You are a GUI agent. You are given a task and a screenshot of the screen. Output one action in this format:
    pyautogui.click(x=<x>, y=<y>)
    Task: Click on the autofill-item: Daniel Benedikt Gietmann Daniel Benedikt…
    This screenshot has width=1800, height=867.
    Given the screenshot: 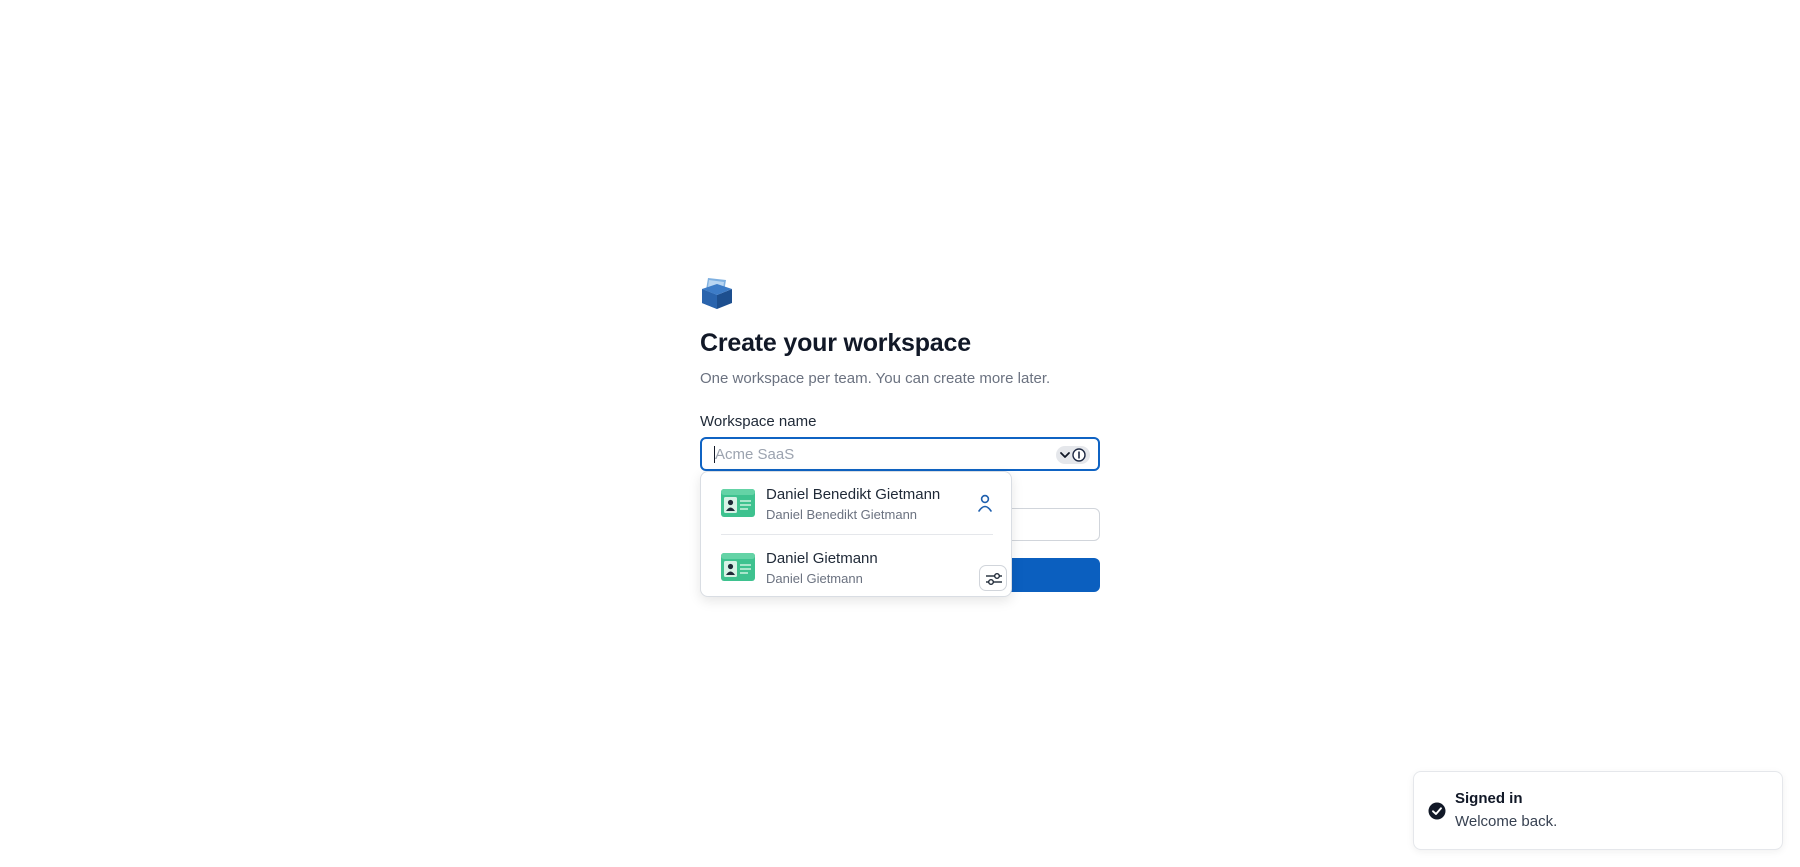 What is the action you would take?
    pyautogui.click(x=857, y=502)
    